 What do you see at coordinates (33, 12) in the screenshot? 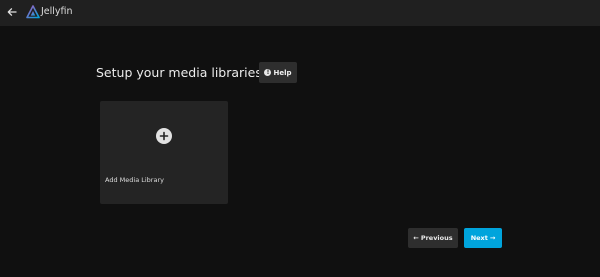
I see `jellyfin-logo-icon` at bounding box center [33, 12].